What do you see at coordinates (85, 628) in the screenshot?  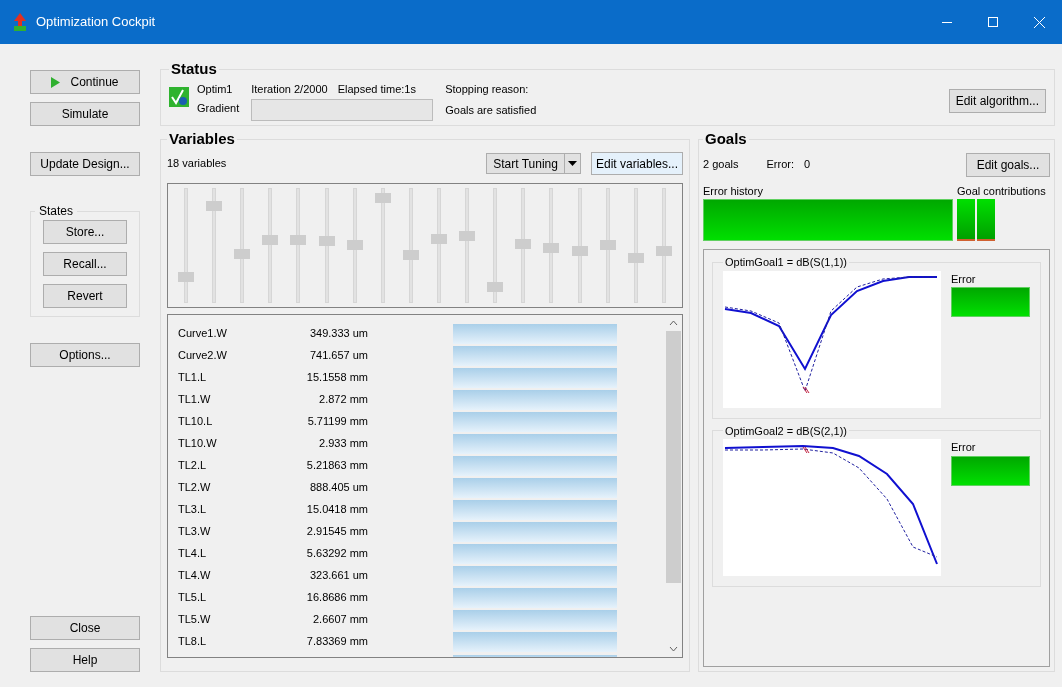 I see `button: Close` at bounding box center [85, 628].